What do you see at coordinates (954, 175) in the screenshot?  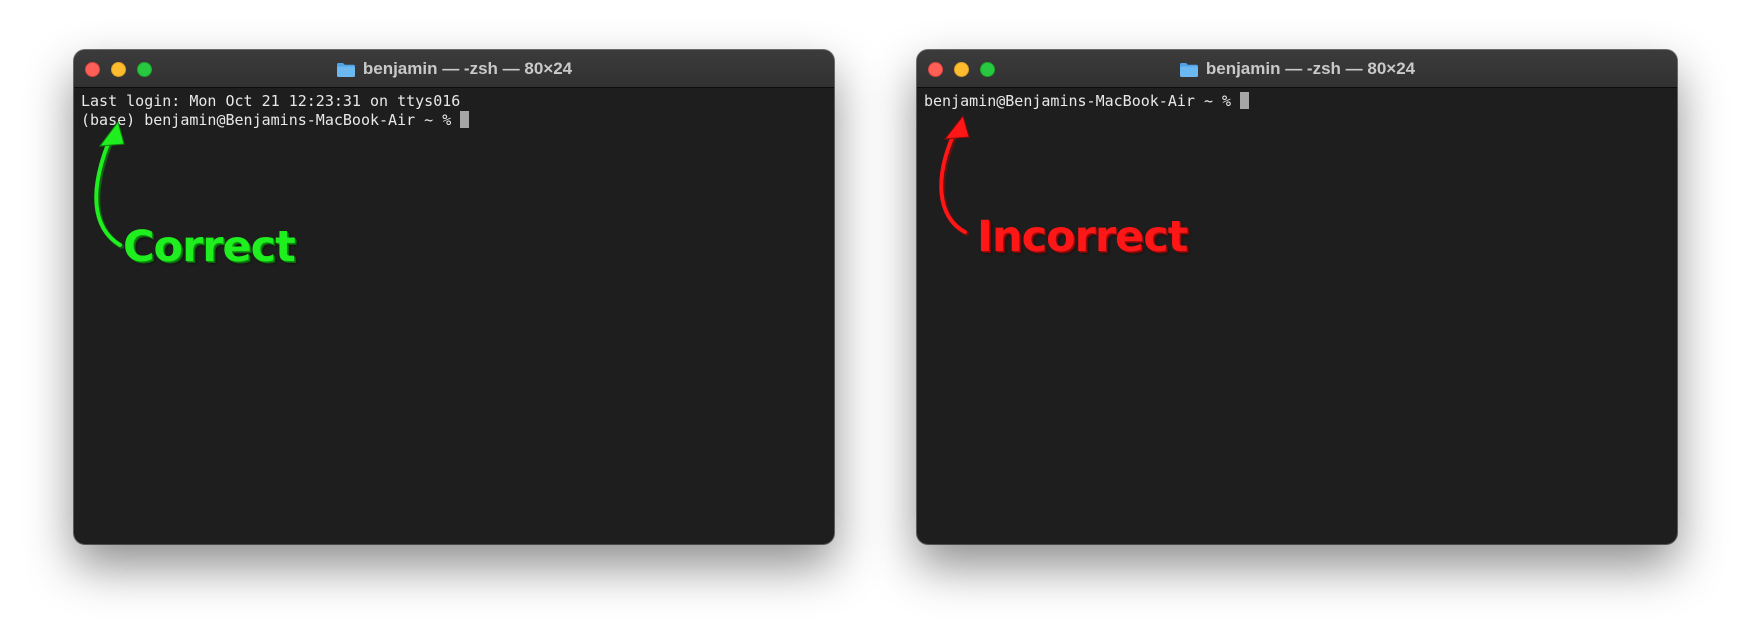 I see `red-arrow-icon` at bounding box center [954, 175].